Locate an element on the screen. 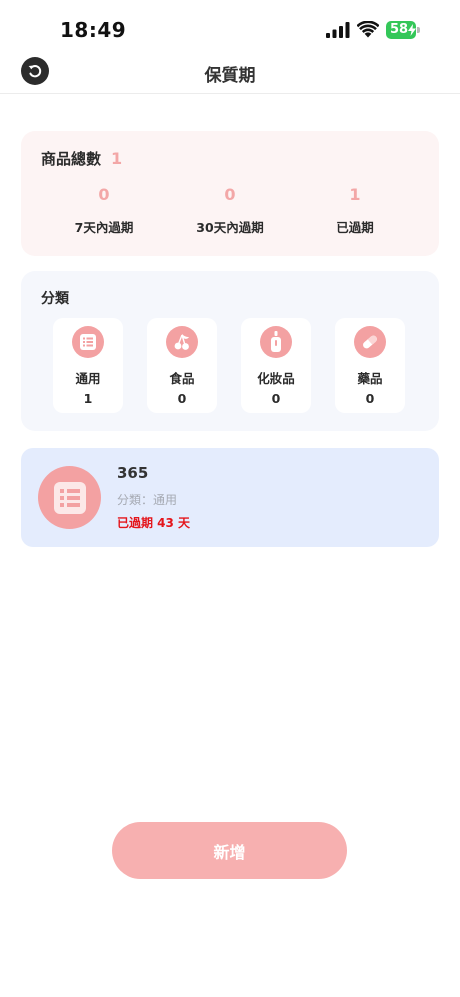  summary-card: 商品總數 1 0 7天內過期 0 30天內過期 1 已過期 is located at coordinates (230, 193).